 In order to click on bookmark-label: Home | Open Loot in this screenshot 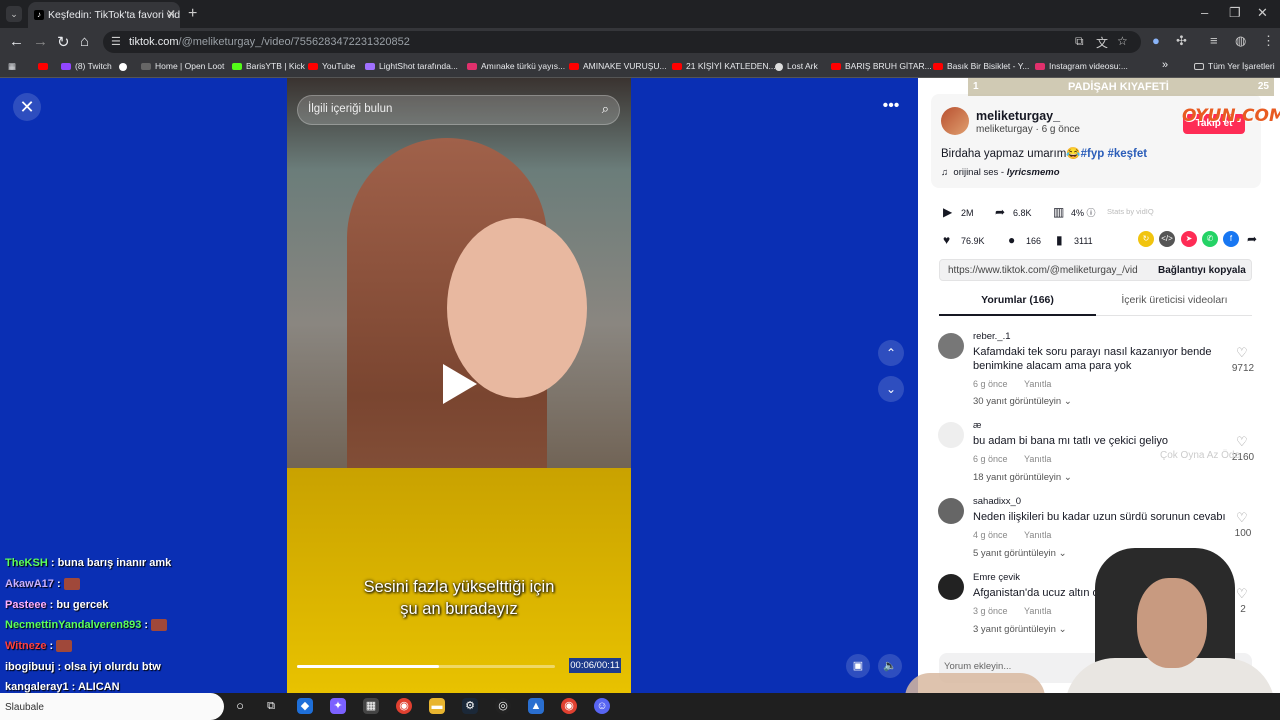, I will do `click(190, 66)`.